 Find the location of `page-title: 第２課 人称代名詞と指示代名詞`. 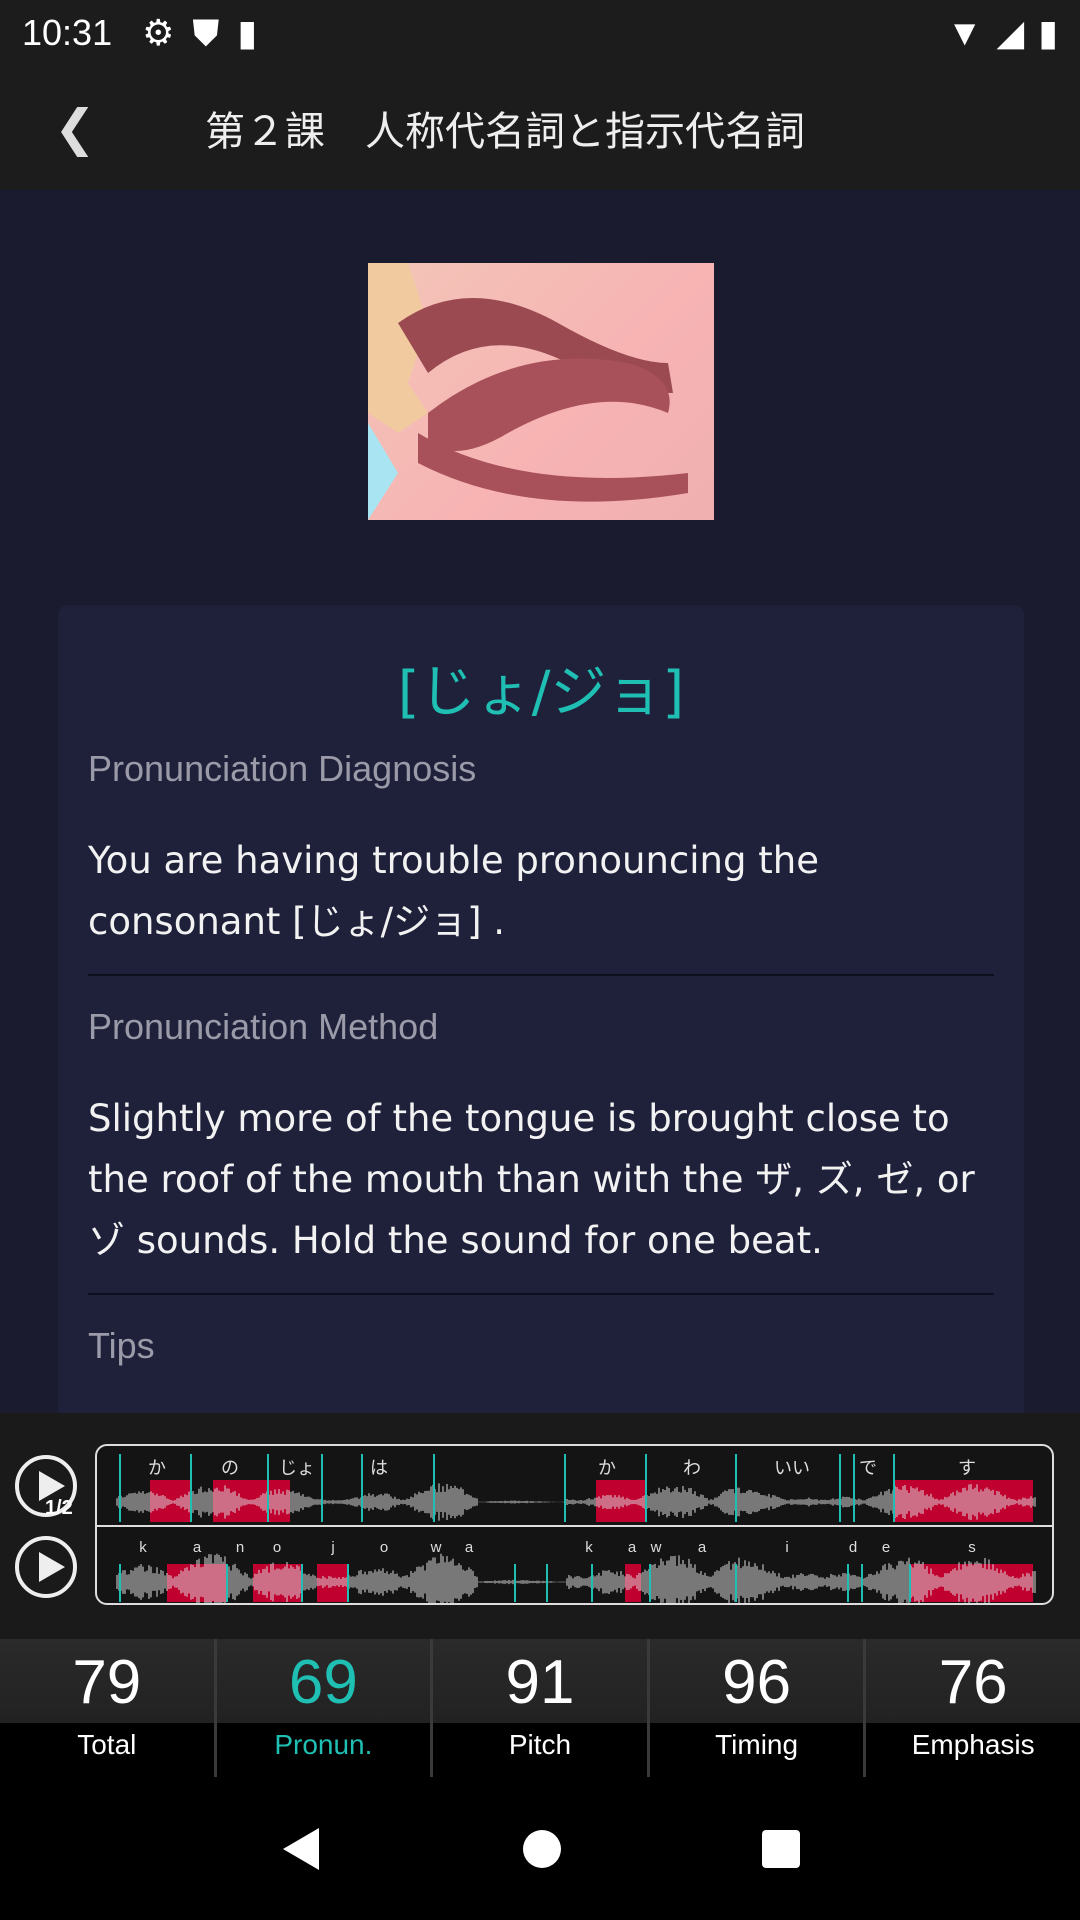

page-title: 第２課 人称代名詞と指示代名詞 is located at coordinates (505, 128).